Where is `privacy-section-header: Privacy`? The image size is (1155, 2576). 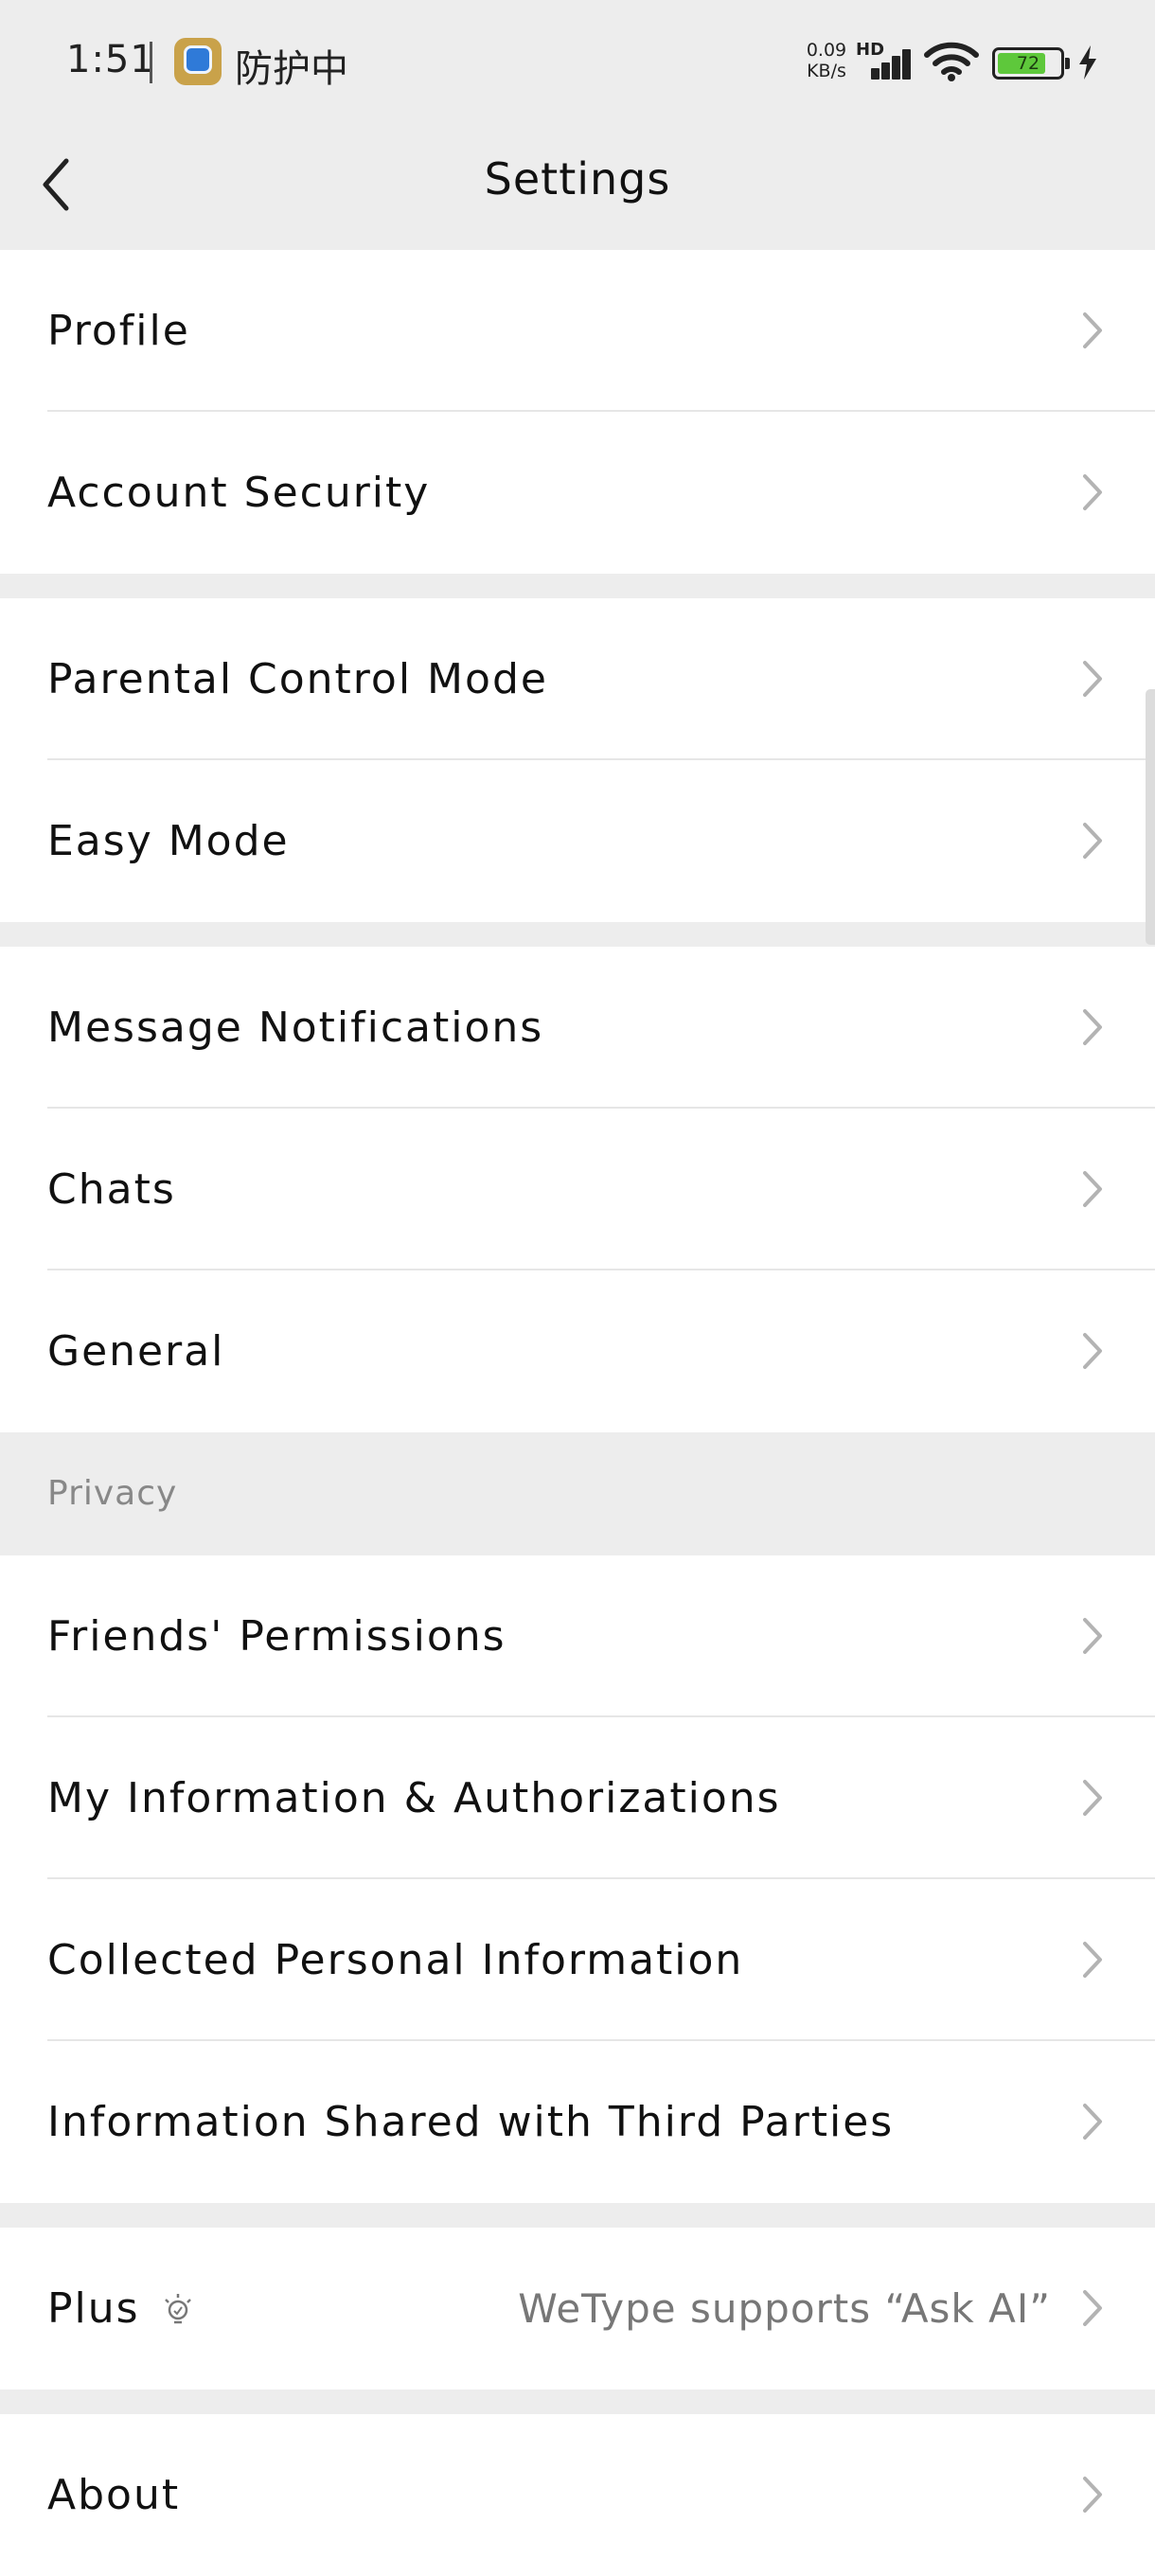 privacy-section-header: Privacy is located at coordinates (577, 1493).